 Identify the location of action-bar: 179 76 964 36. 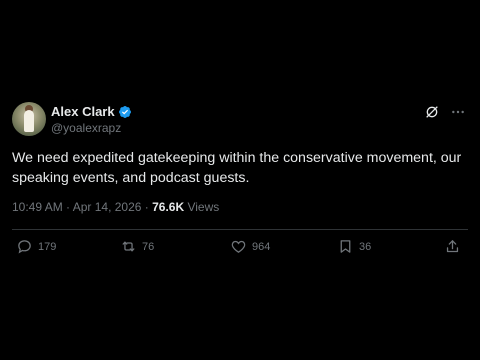
(240, 249).